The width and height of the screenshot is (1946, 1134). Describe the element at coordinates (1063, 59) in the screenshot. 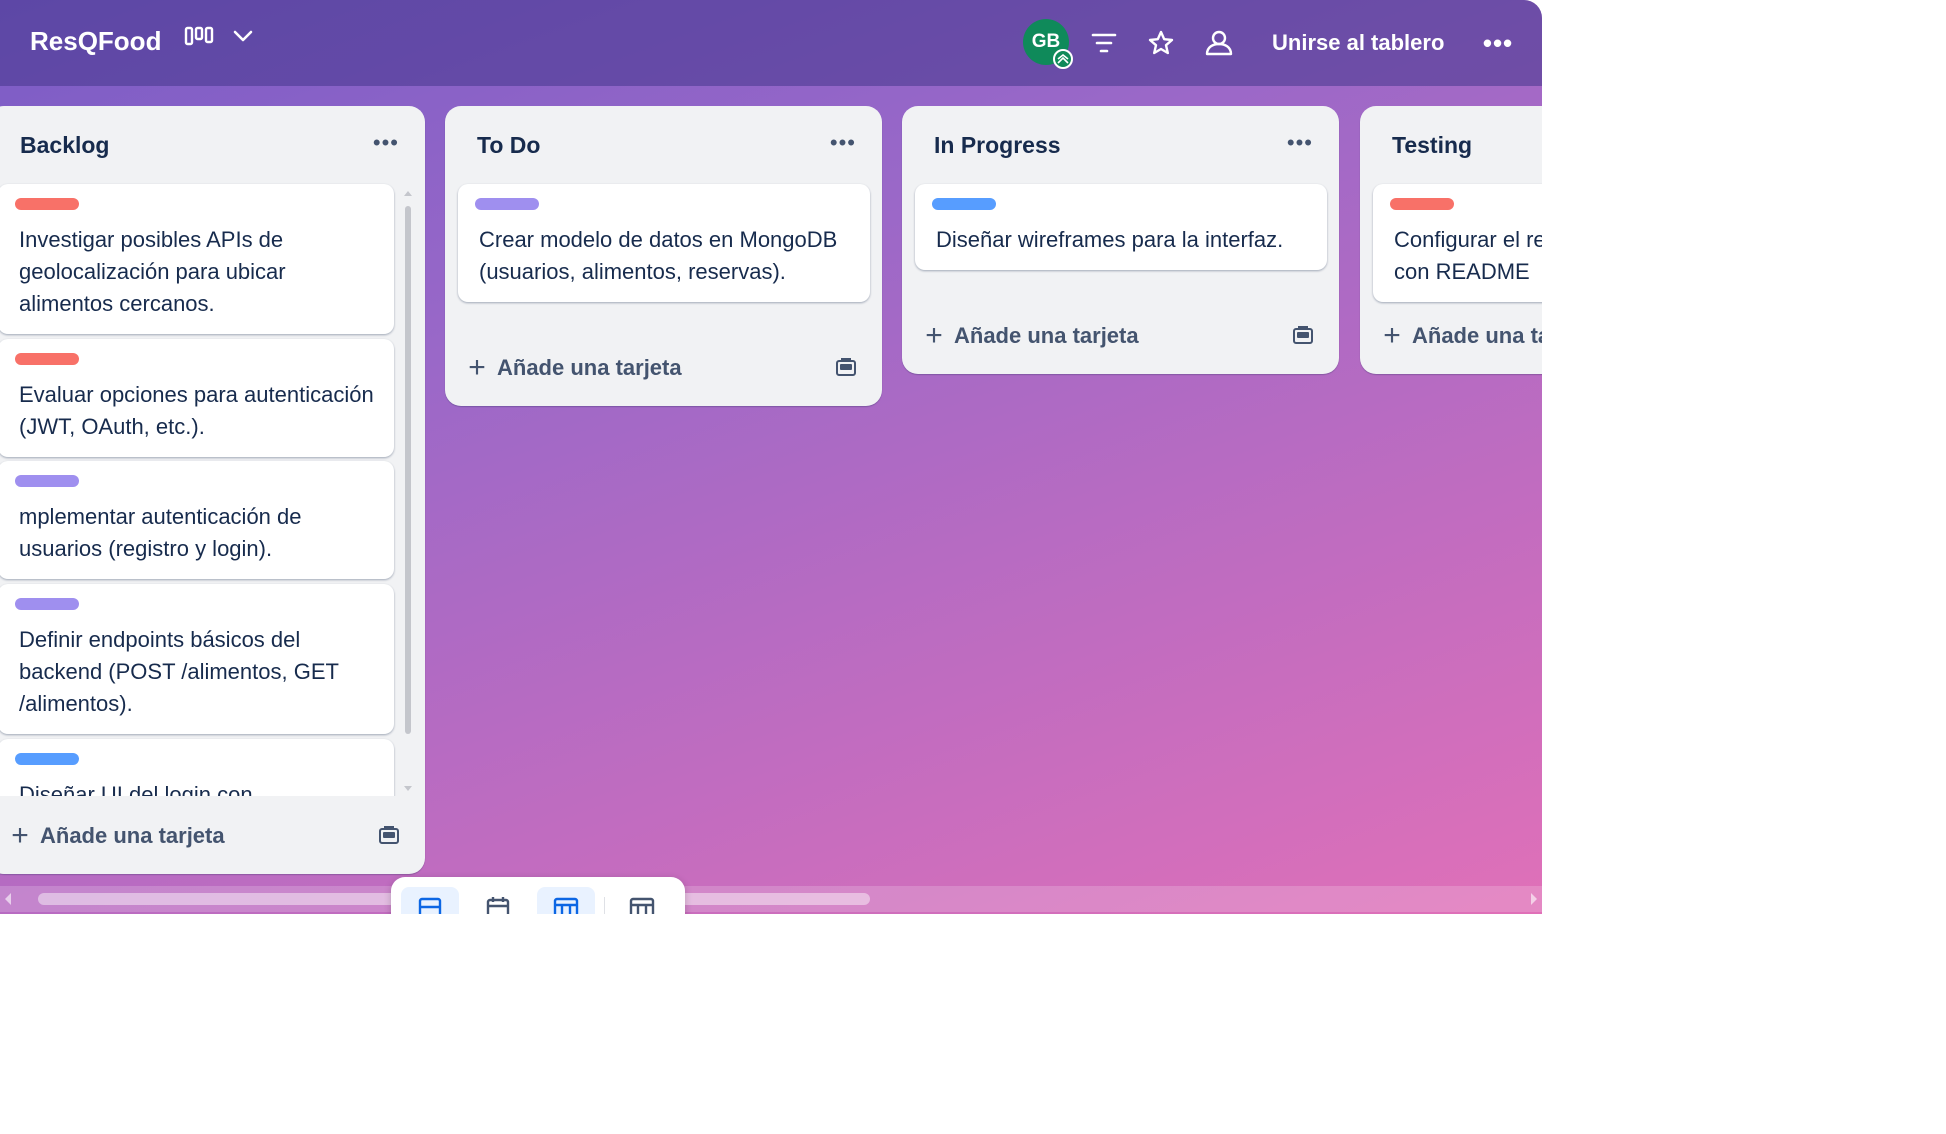

I see `admin-badge-icon` at that location.